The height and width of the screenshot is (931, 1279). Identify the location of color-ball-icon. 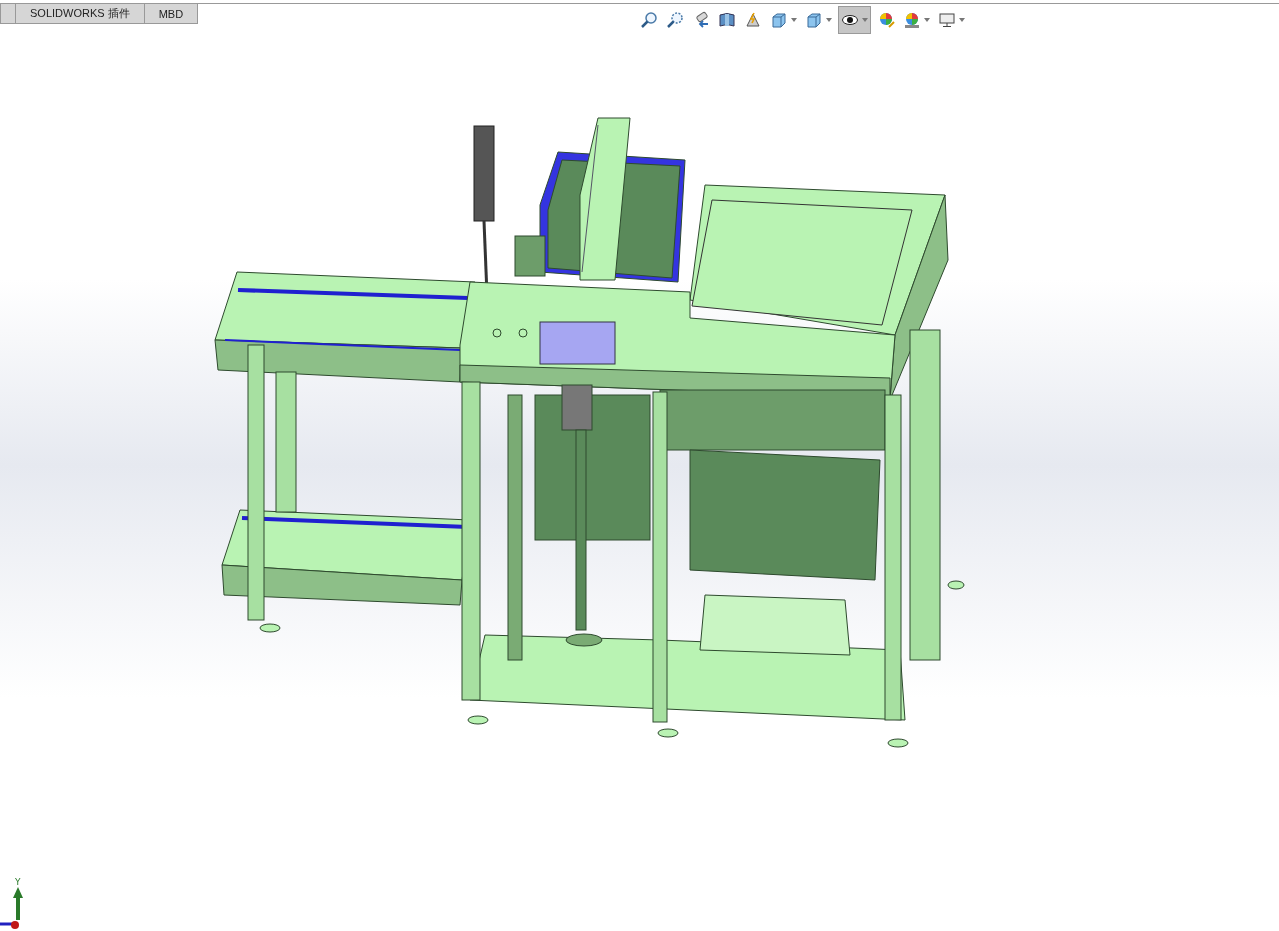
(886, 20).